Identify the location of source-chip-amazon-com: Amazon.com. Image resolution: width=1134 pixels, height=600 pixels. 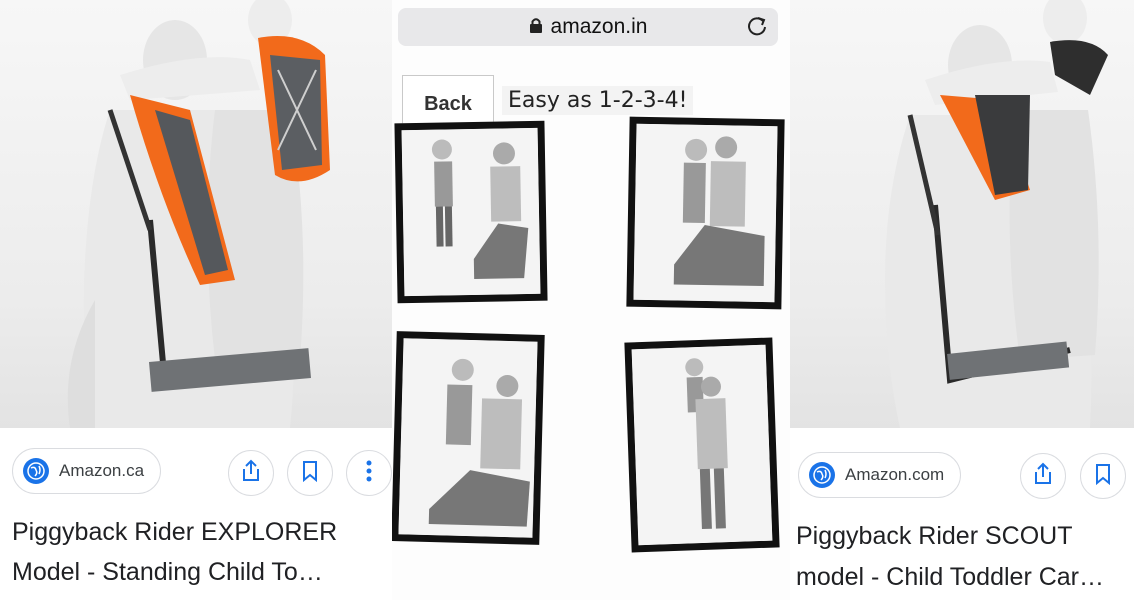
(880, 475).